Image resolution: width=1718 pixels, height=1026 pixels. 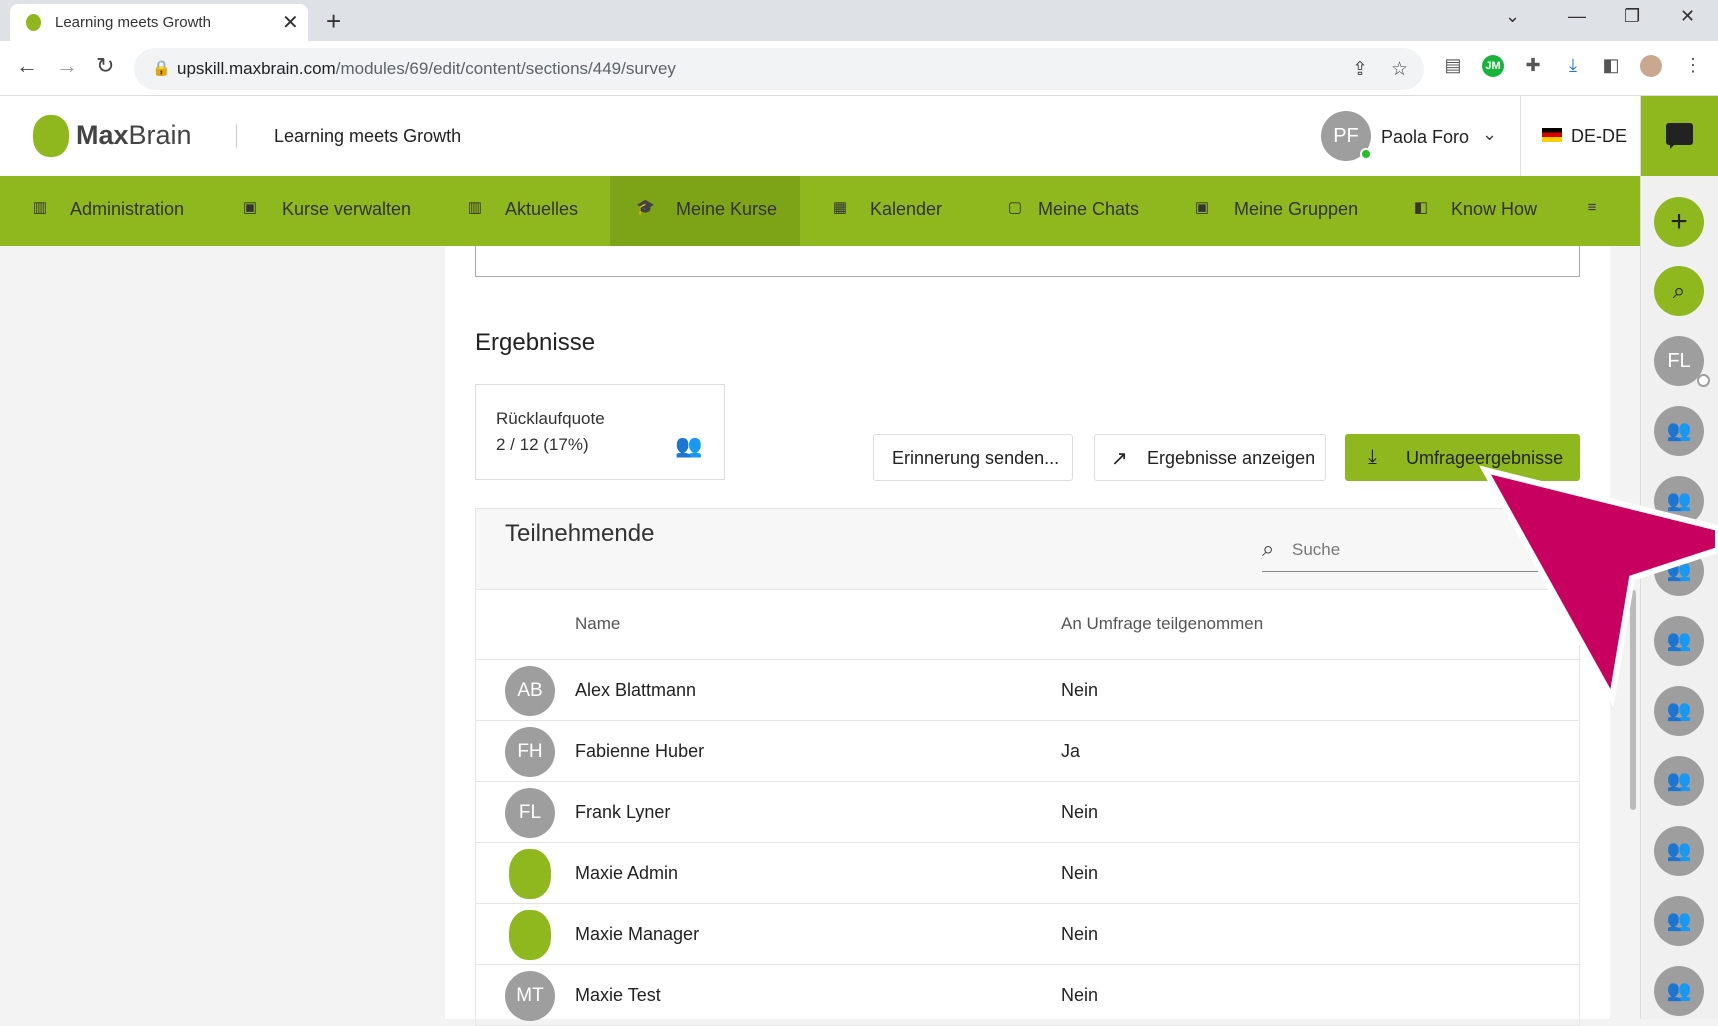 What do you see at coordinates (1489, 134) in the screenshot?
I see `user-menu-chevron-icon: ⌄` at bounding box center [1489, 134].